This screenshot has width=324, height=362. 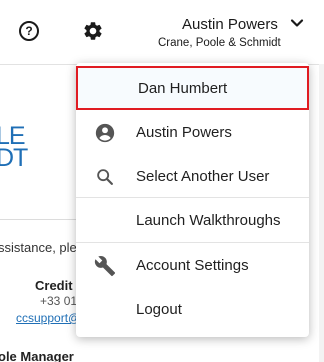 I want to click on help-glyph: ?, so click(x=29, y=31).